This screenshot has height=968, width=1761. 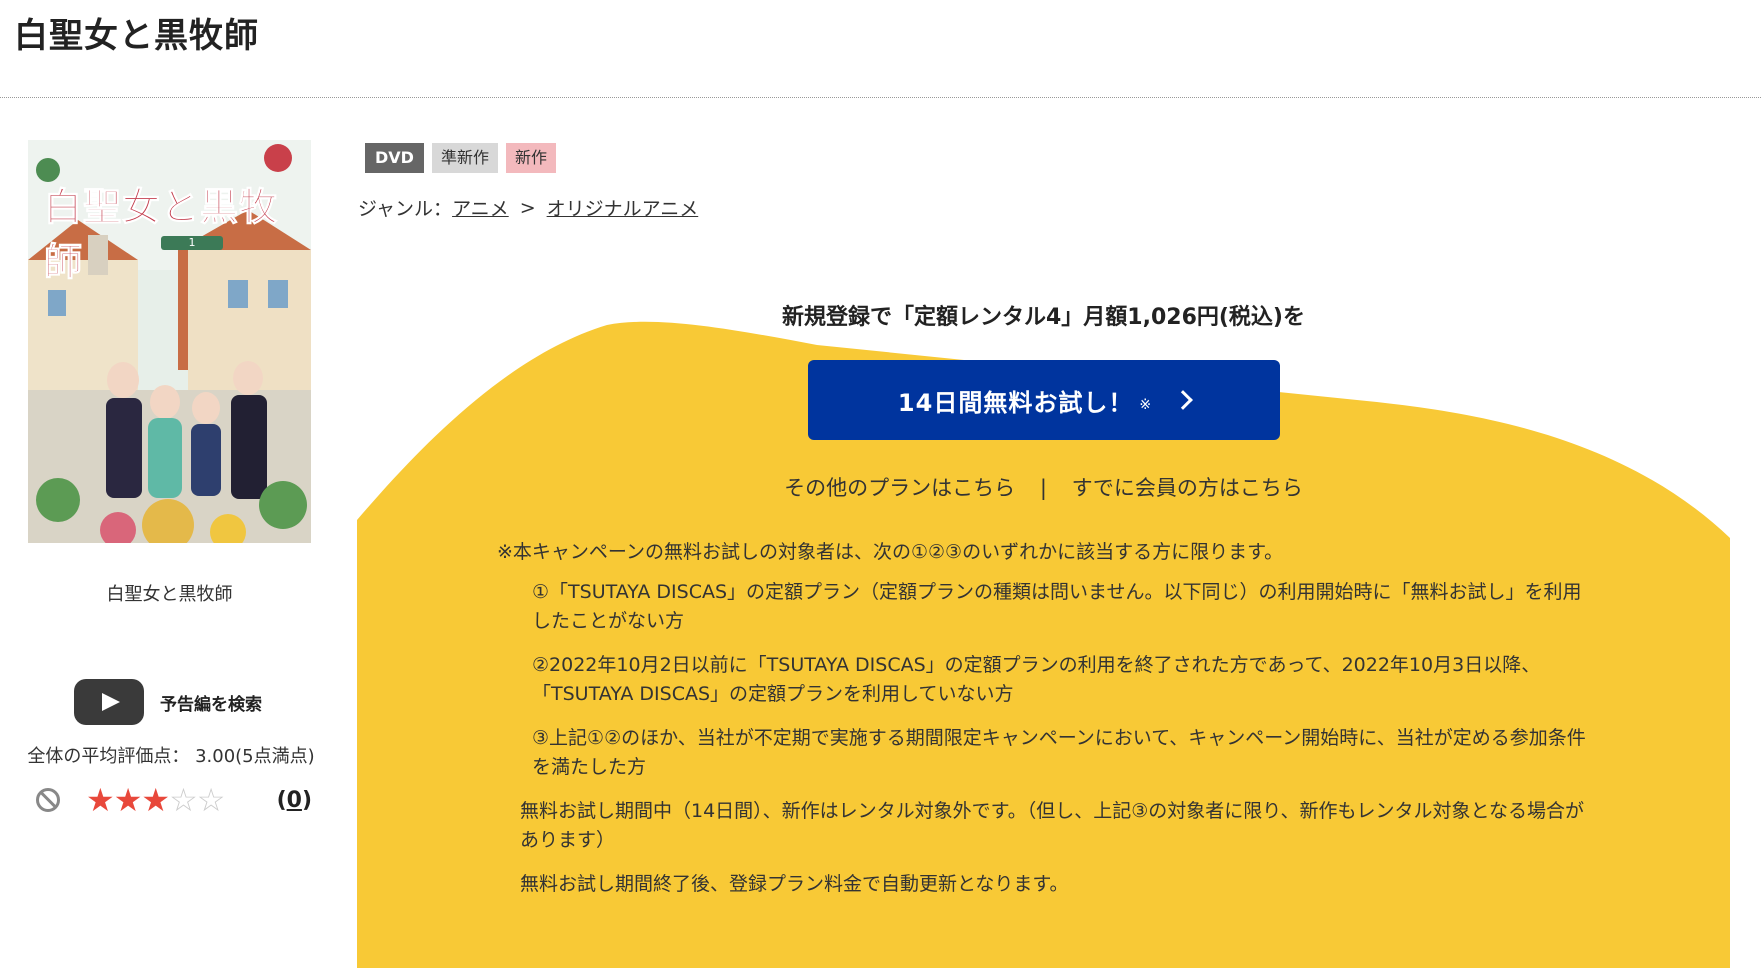 I want to click on genre-link-anime: アニメ, so click(x=480, y=207).